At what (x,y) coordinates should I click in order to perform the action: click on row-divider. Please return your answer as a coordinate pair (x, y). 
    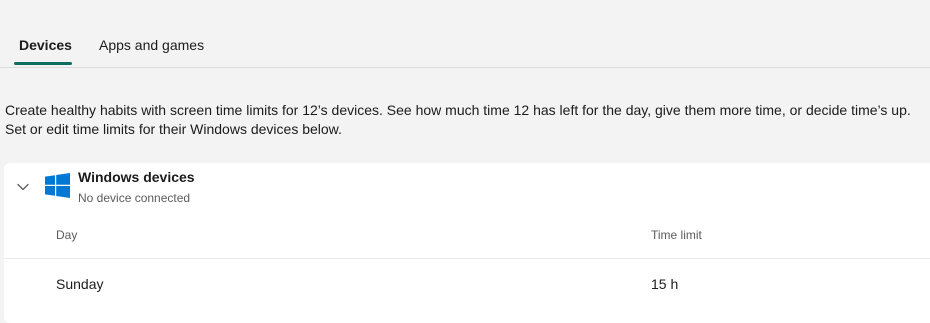
    Looking at the image, I should click on (467, 258).